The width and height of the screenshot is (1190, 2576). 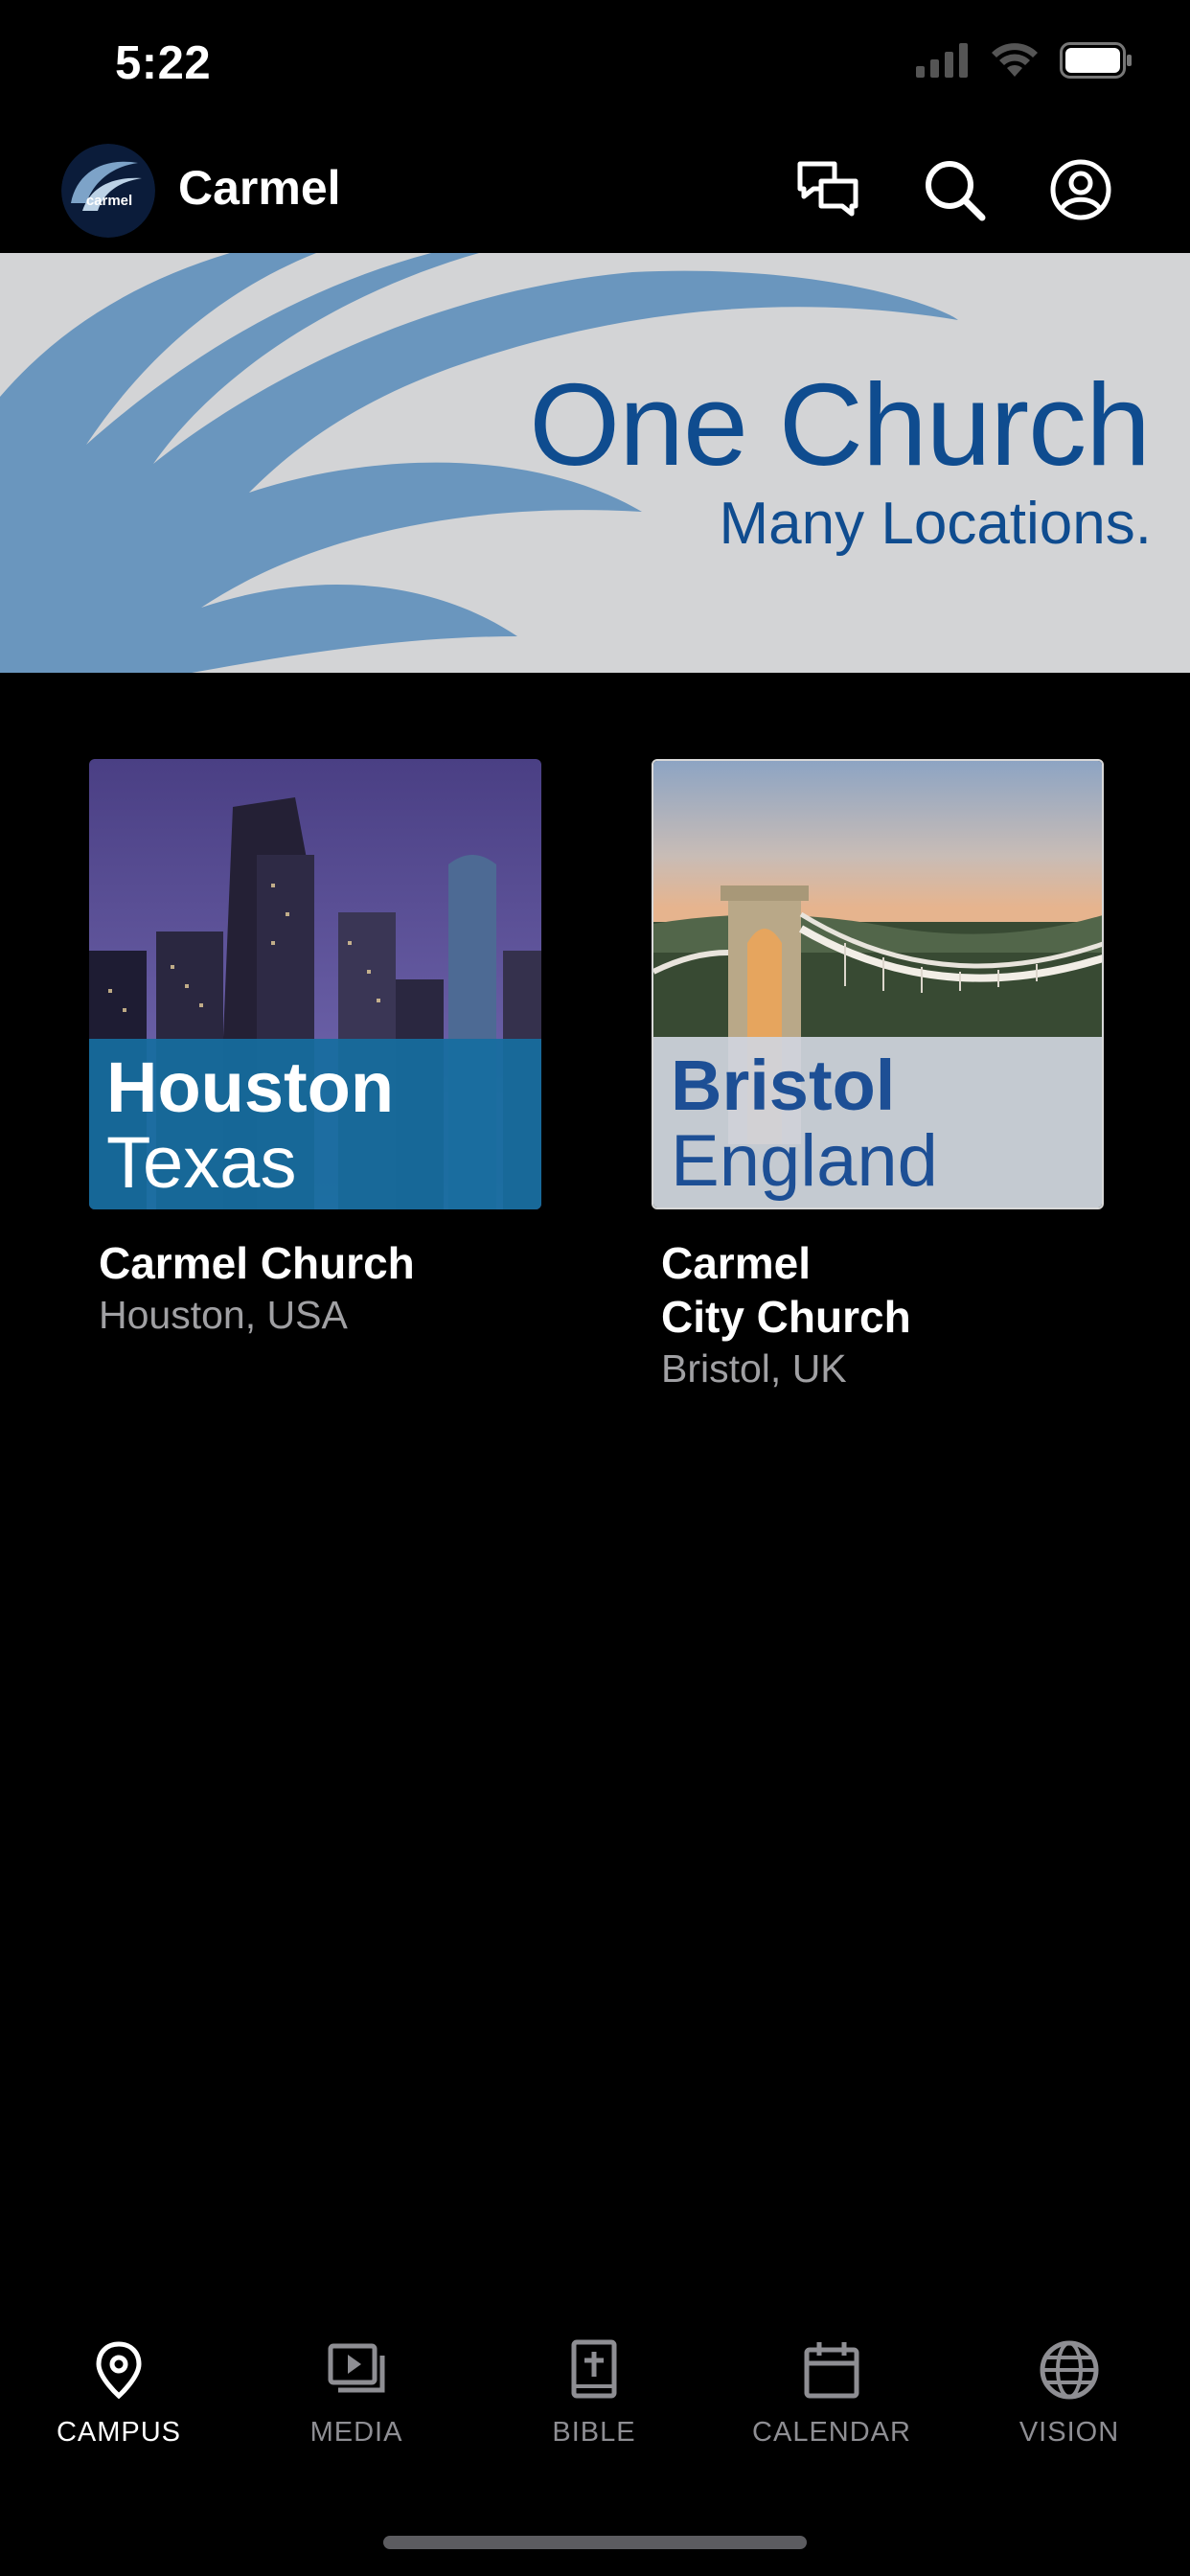 What do you see at coordinates (119, 2370) in the screenshot?
I see `location-pin-icon` at bounding box center [119, 2370].